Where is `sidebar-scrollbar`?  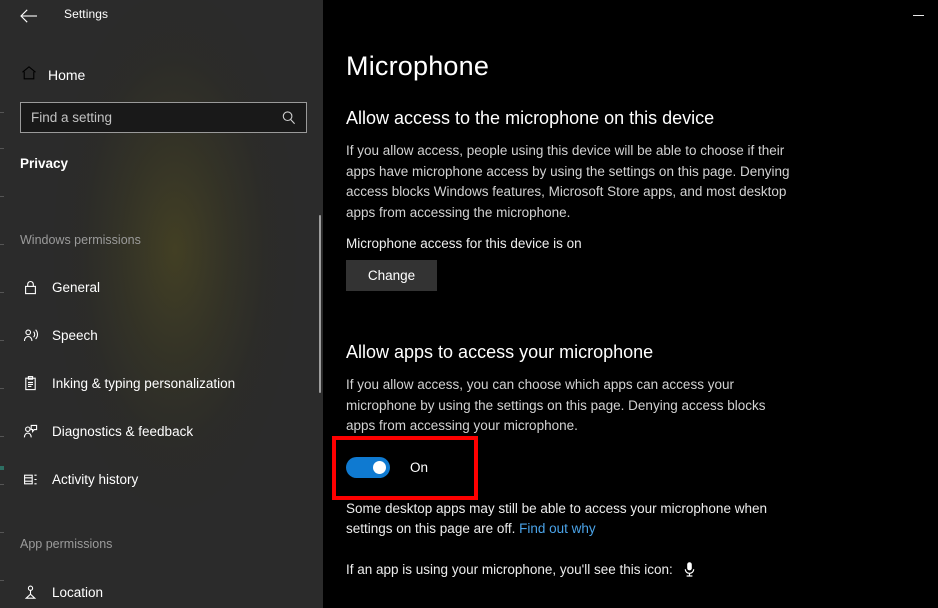 sidebar-scrollbar is located at coordinates (319, 300).